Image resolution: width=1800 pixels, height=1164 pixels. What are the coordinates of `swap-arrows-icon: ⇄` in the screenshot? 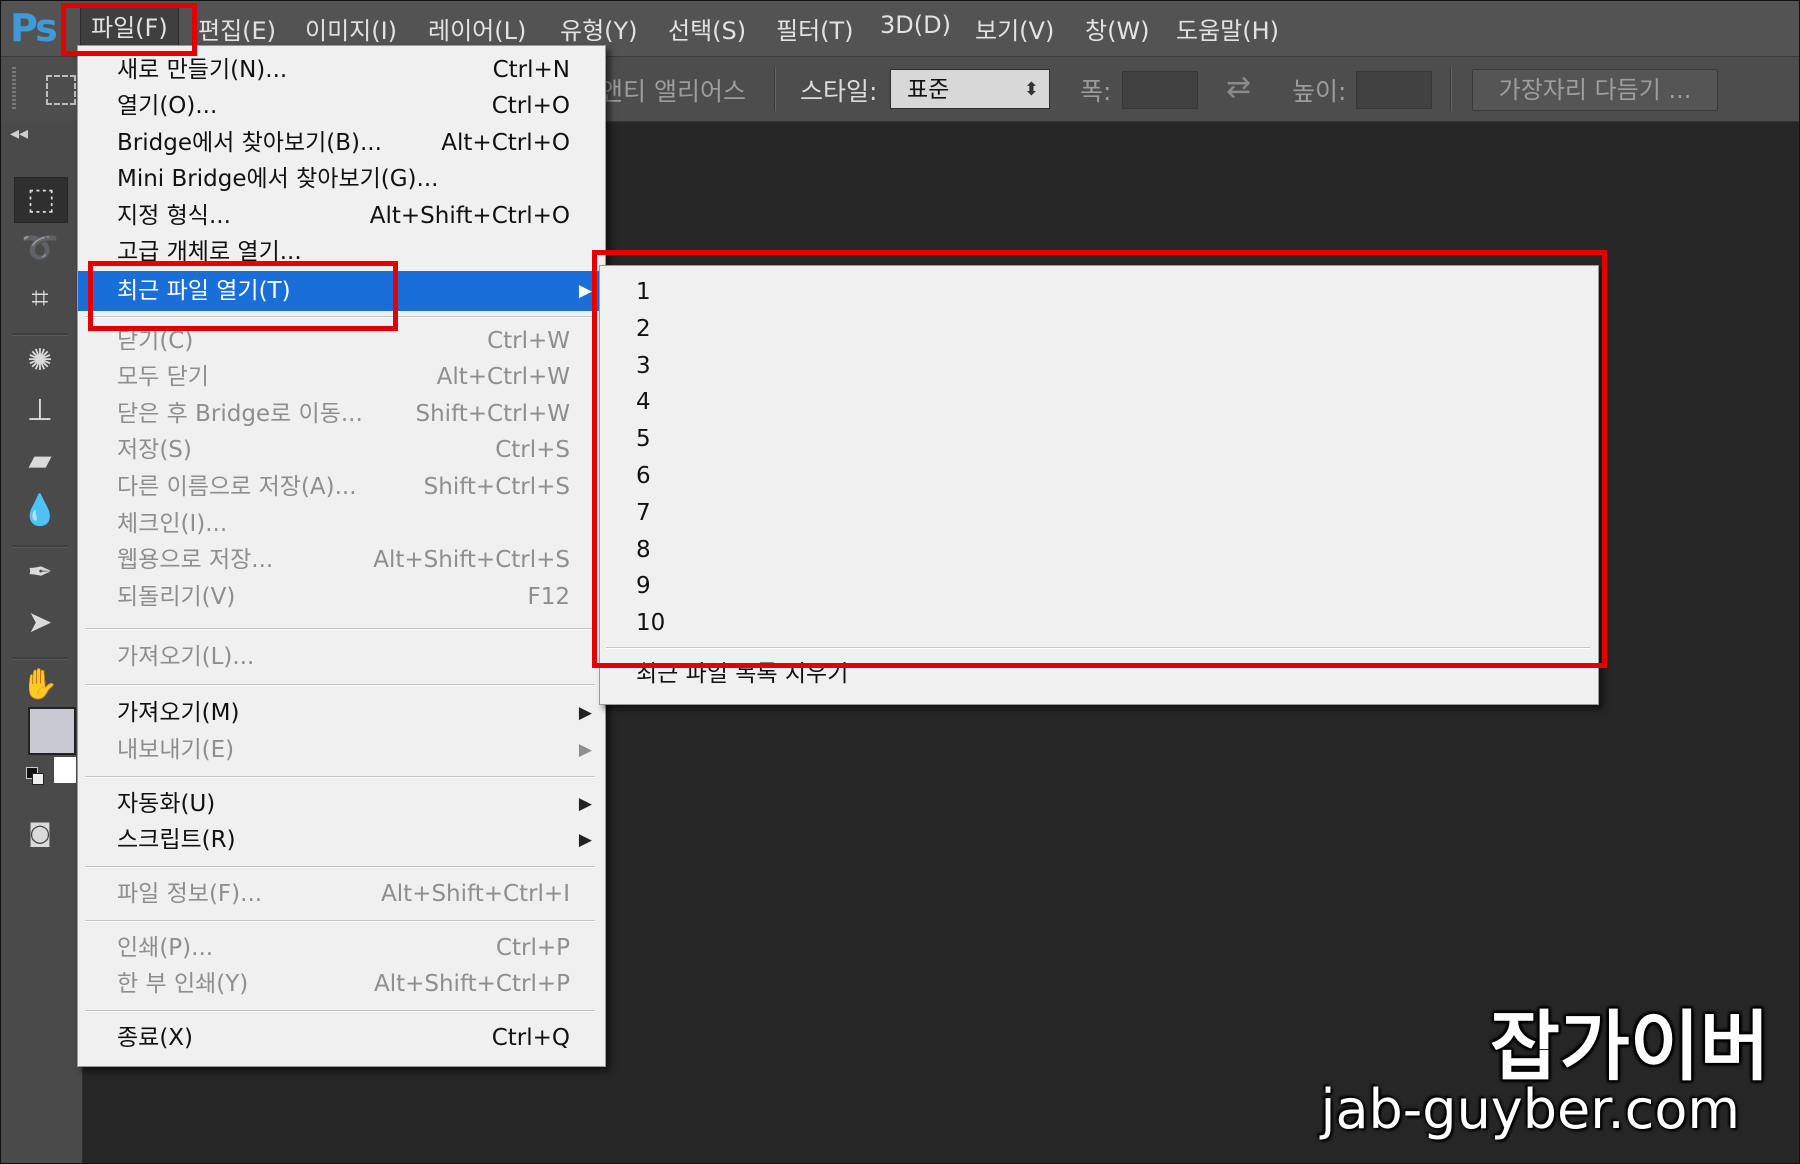 It's located at (1238, 87).